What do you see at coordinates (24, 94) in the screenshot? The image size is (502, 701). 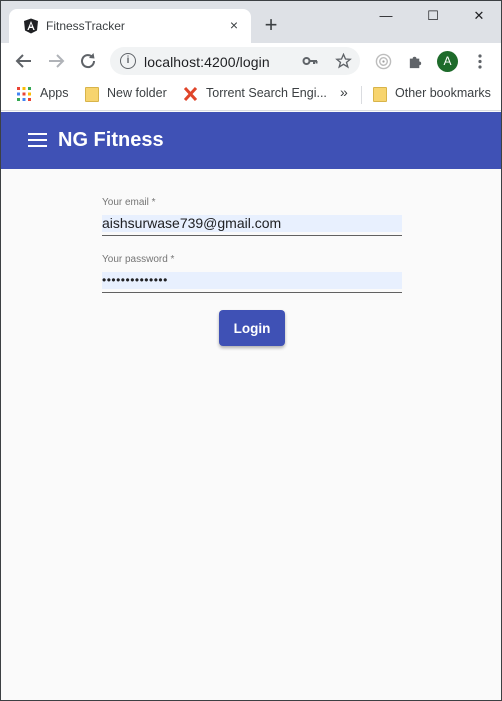 I see `apps-grid-icon` at bounding box center [24, 94].